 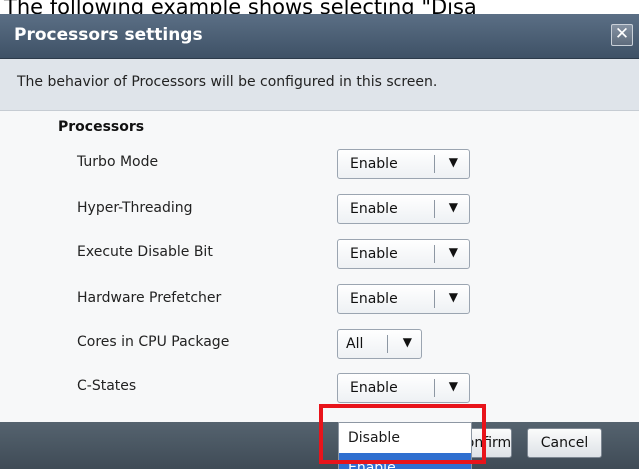 I want to click on hardware-prefetcher-label: Hardware Prefetcher, so click(x=149, y=298).